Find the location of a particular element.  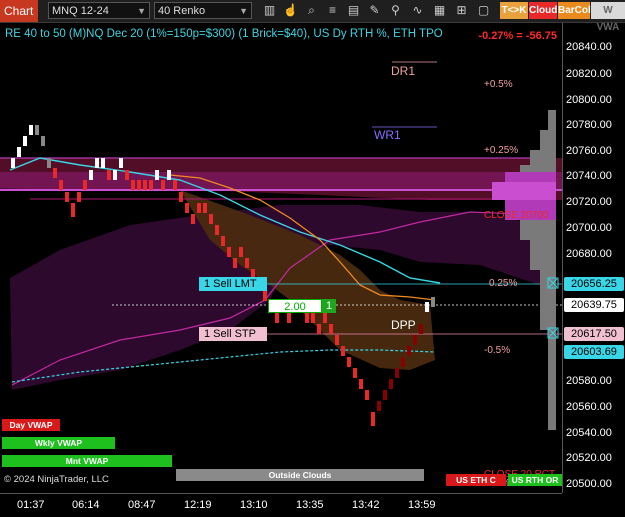

price-tick: 20540.00 is located at coordinates (589, 433).